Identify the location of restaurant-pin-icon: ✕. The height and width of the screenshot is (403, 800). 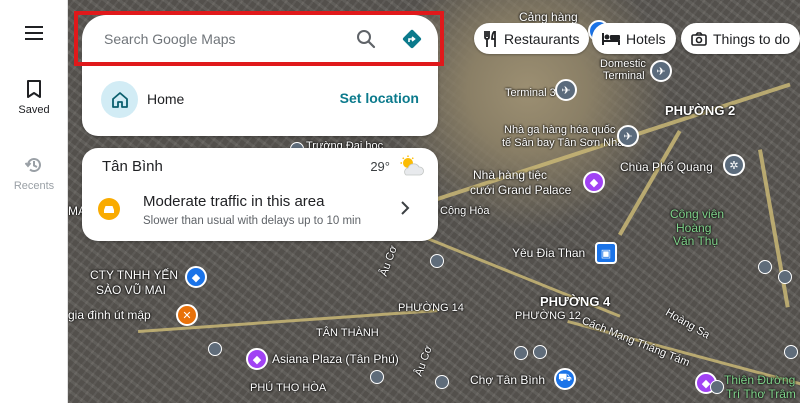
(187, 315).